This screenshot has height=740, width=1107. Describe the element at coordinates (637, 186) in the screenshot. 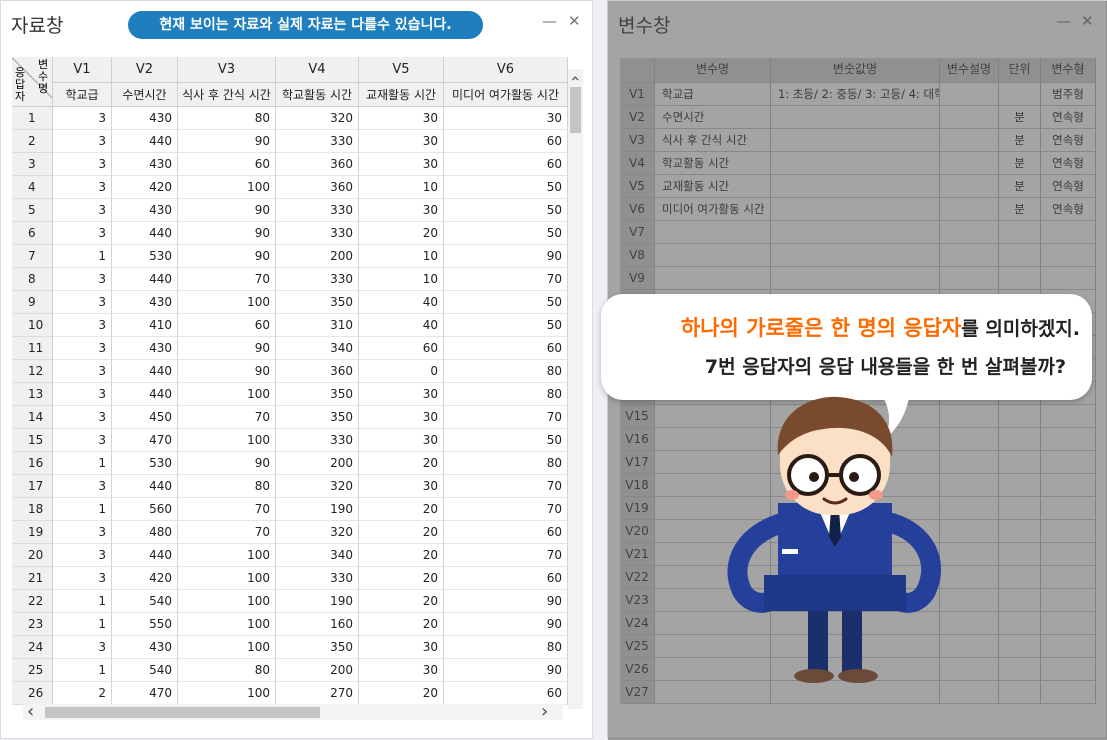

I see `variable-row-header: V5` at that location.